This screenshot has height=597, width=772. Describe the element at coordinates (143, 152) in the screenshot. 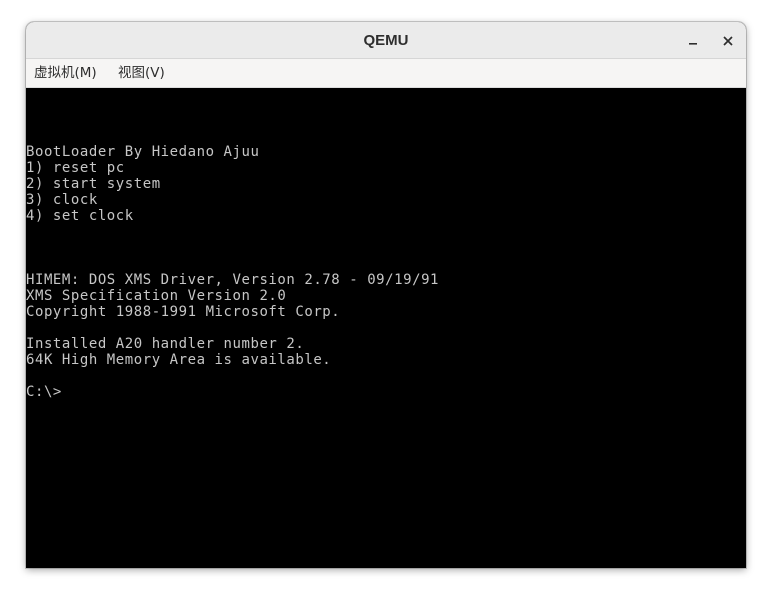

I see `console-line-bootloader-title: BootLoader By Hiedano Ajuu` at that location.